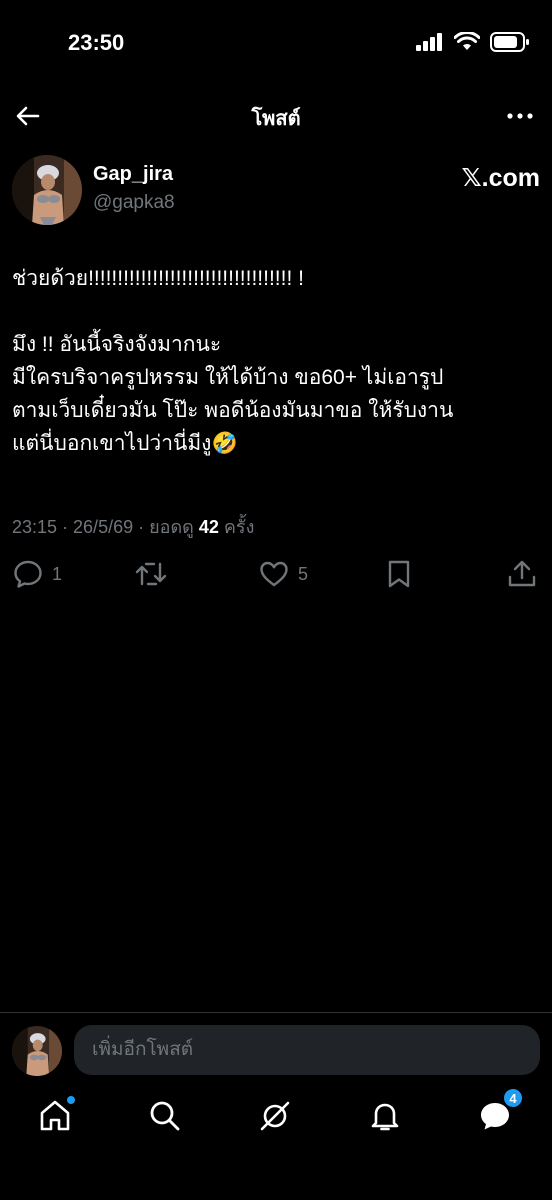 This screenshot has height=1200, width=552. I want to click on avatar-image, so click(47, 190).